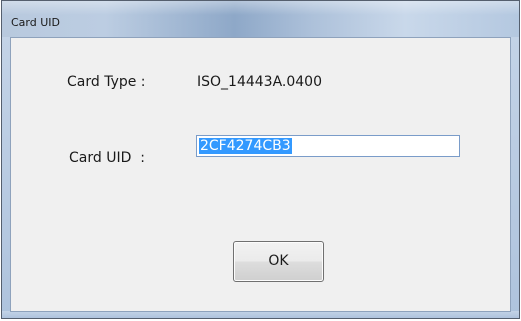 This screenshot has height=321, width=521. Describe the element at coordinates (328, 146) in the screenshot. I see `card-uid-field: 2CF4274CB3` at that location.